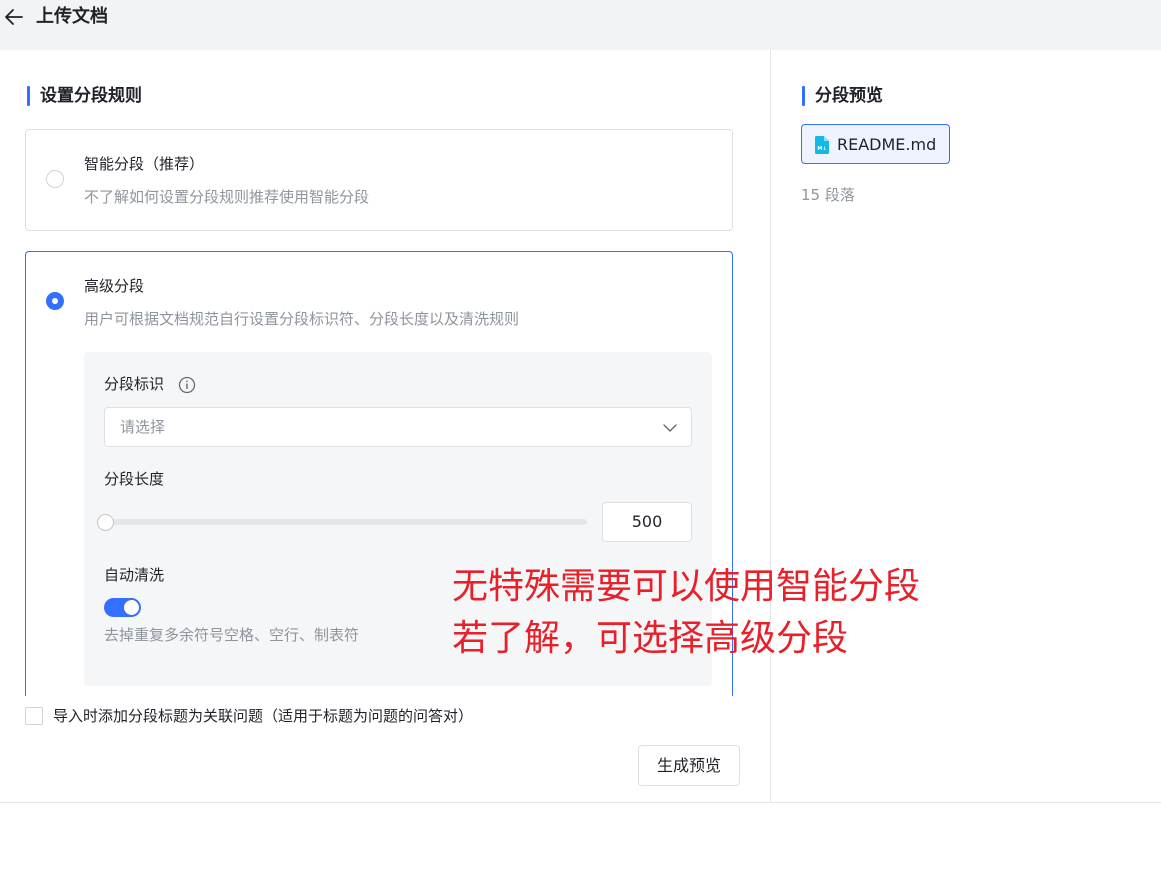 Image resolution: width=1161 pixels, height=876 pixels. I want to click on arrow-left-icon, so click(14, 17).